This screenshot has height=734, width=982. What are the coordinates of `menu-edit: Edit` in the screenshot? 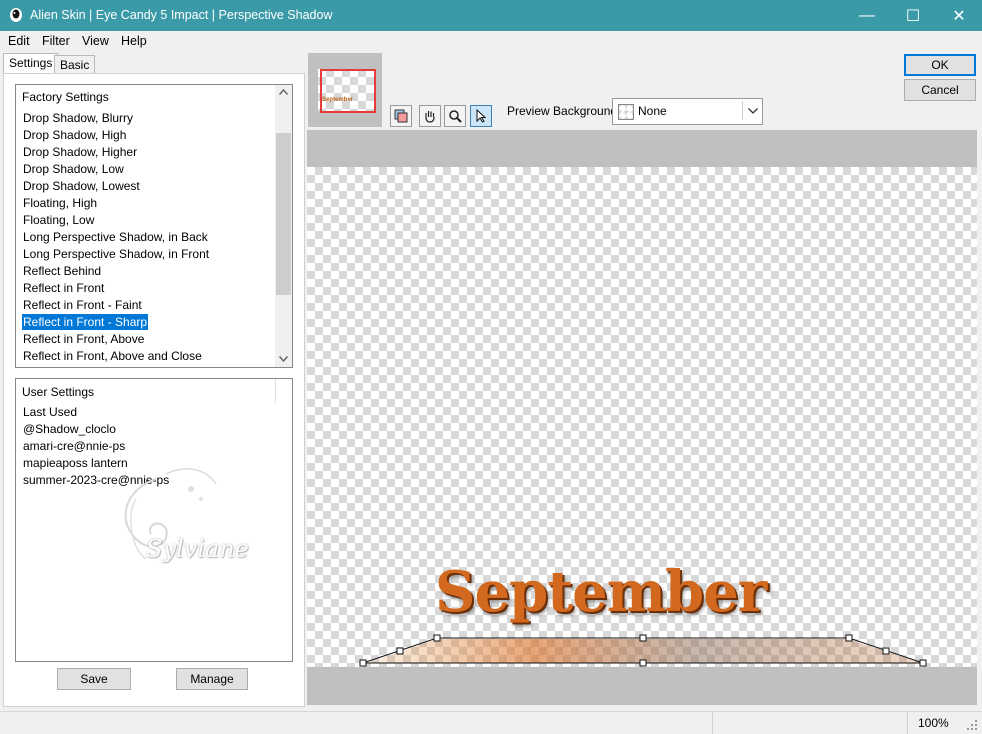 It's located at (19, 41).